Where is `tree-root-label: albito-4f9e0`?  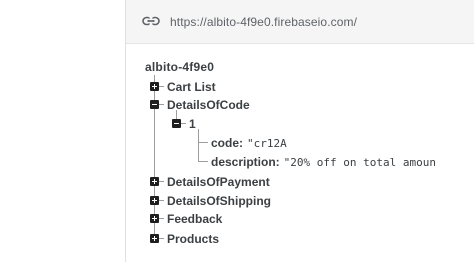 tree-root-label: albito-4f9e0 is located at coordinates (179, 67).